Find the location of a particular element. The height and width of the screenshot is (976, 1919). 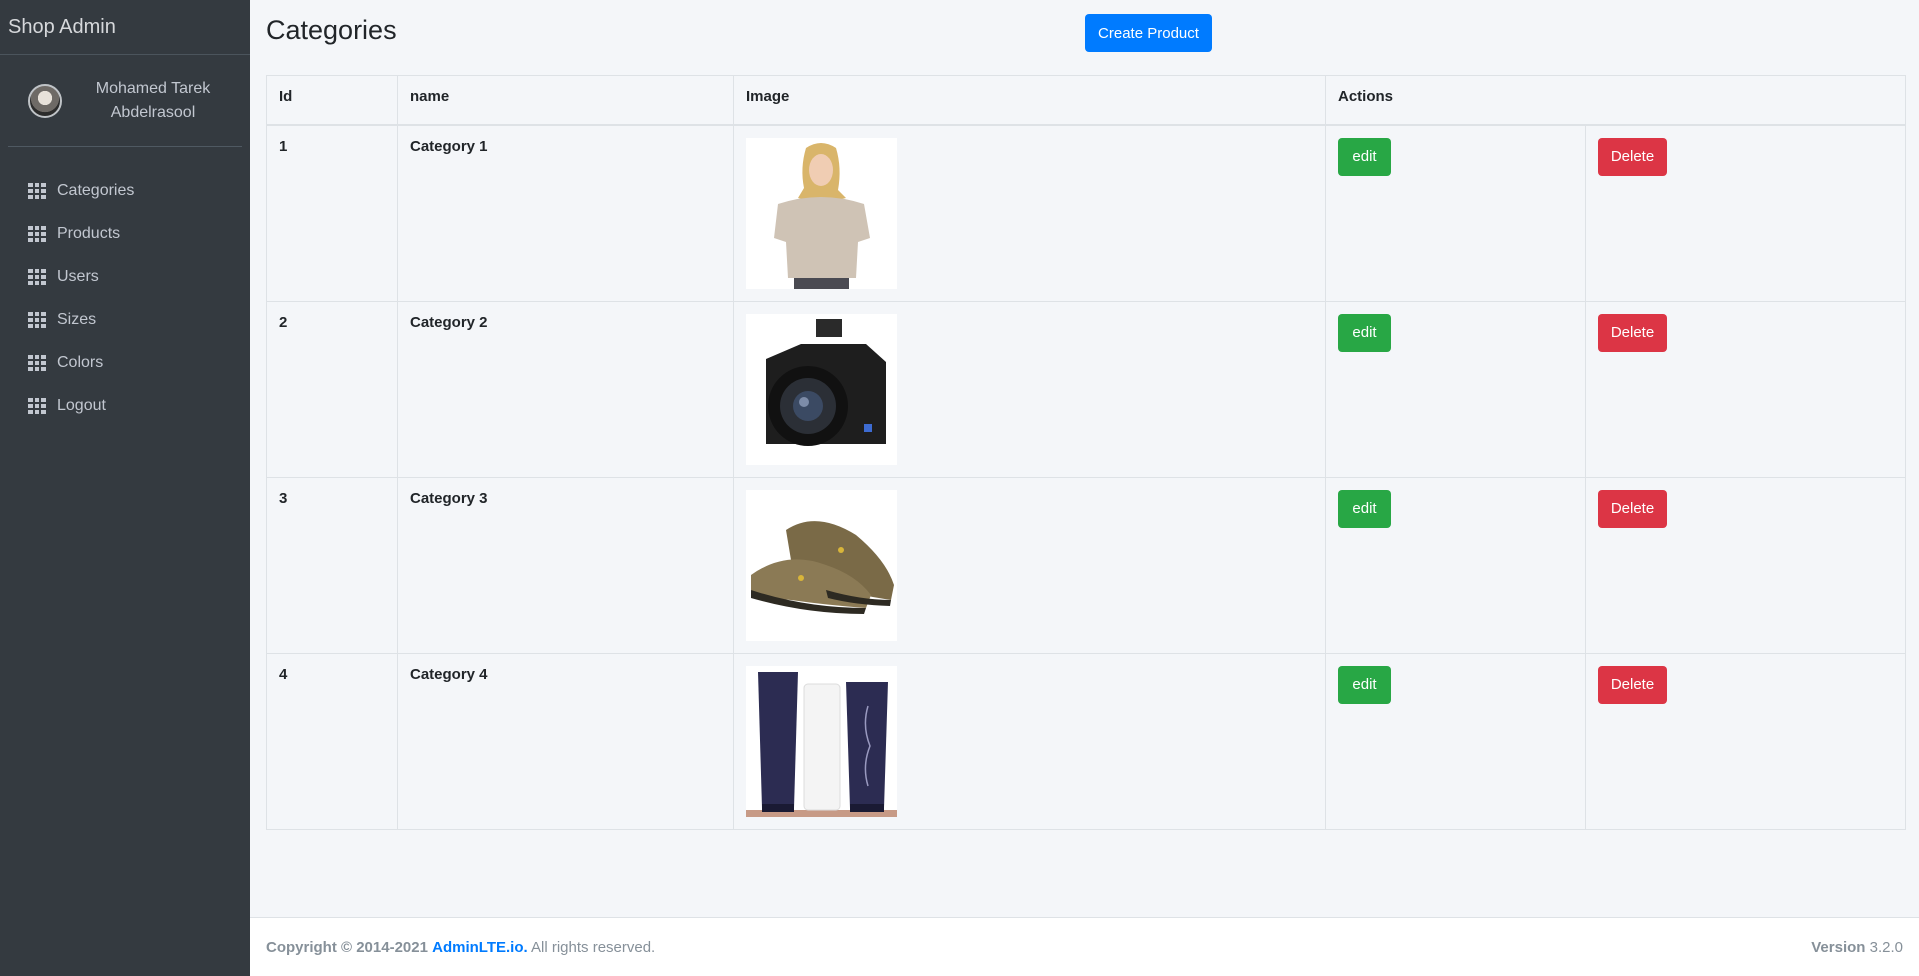

cell-id: 2 is located at coordinates (332, 389).